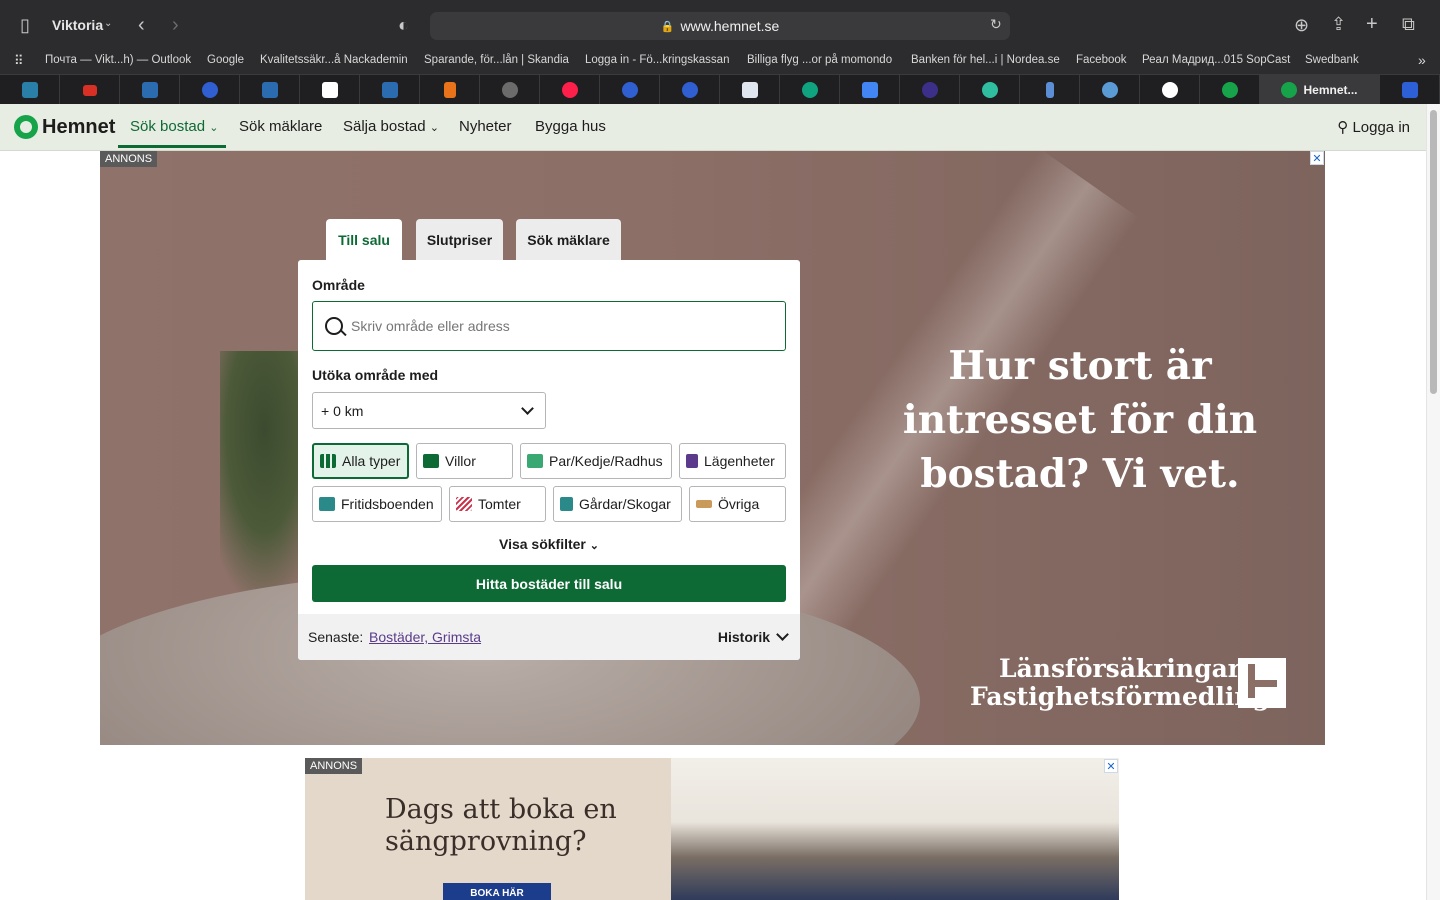 The height and width of the screenshot is (900, 1440). I want to click on tab-translate, so click(870, 90).